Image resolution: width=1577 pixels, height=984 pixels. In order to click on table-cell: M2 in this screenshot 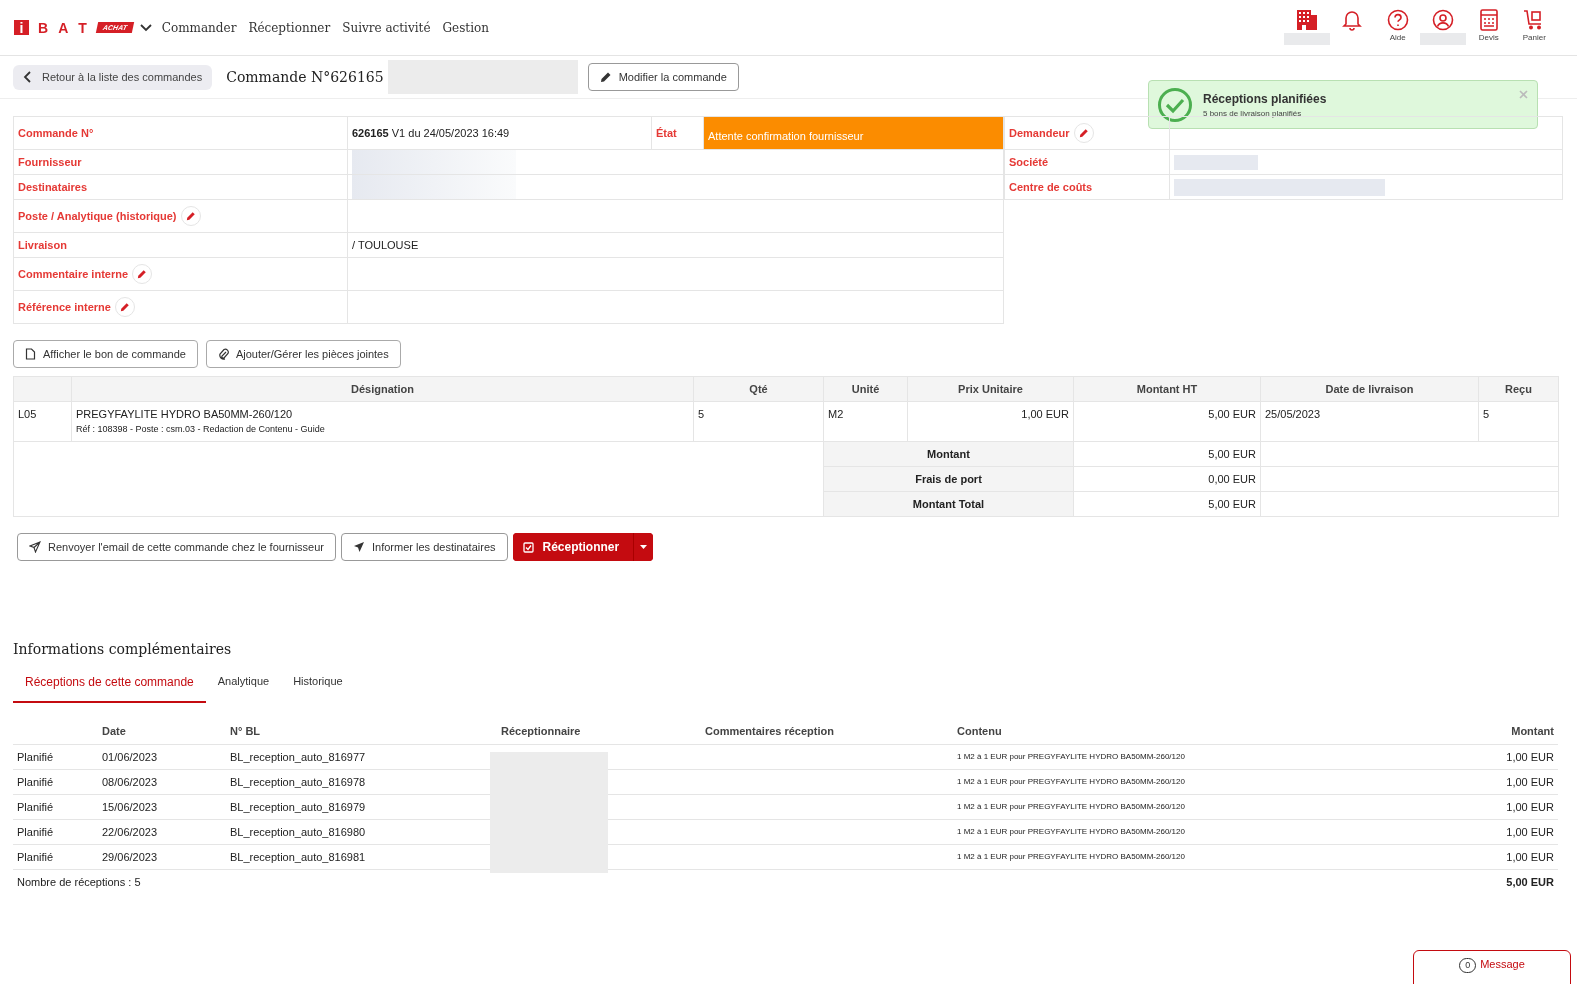, I will do `click(865, 421)`.